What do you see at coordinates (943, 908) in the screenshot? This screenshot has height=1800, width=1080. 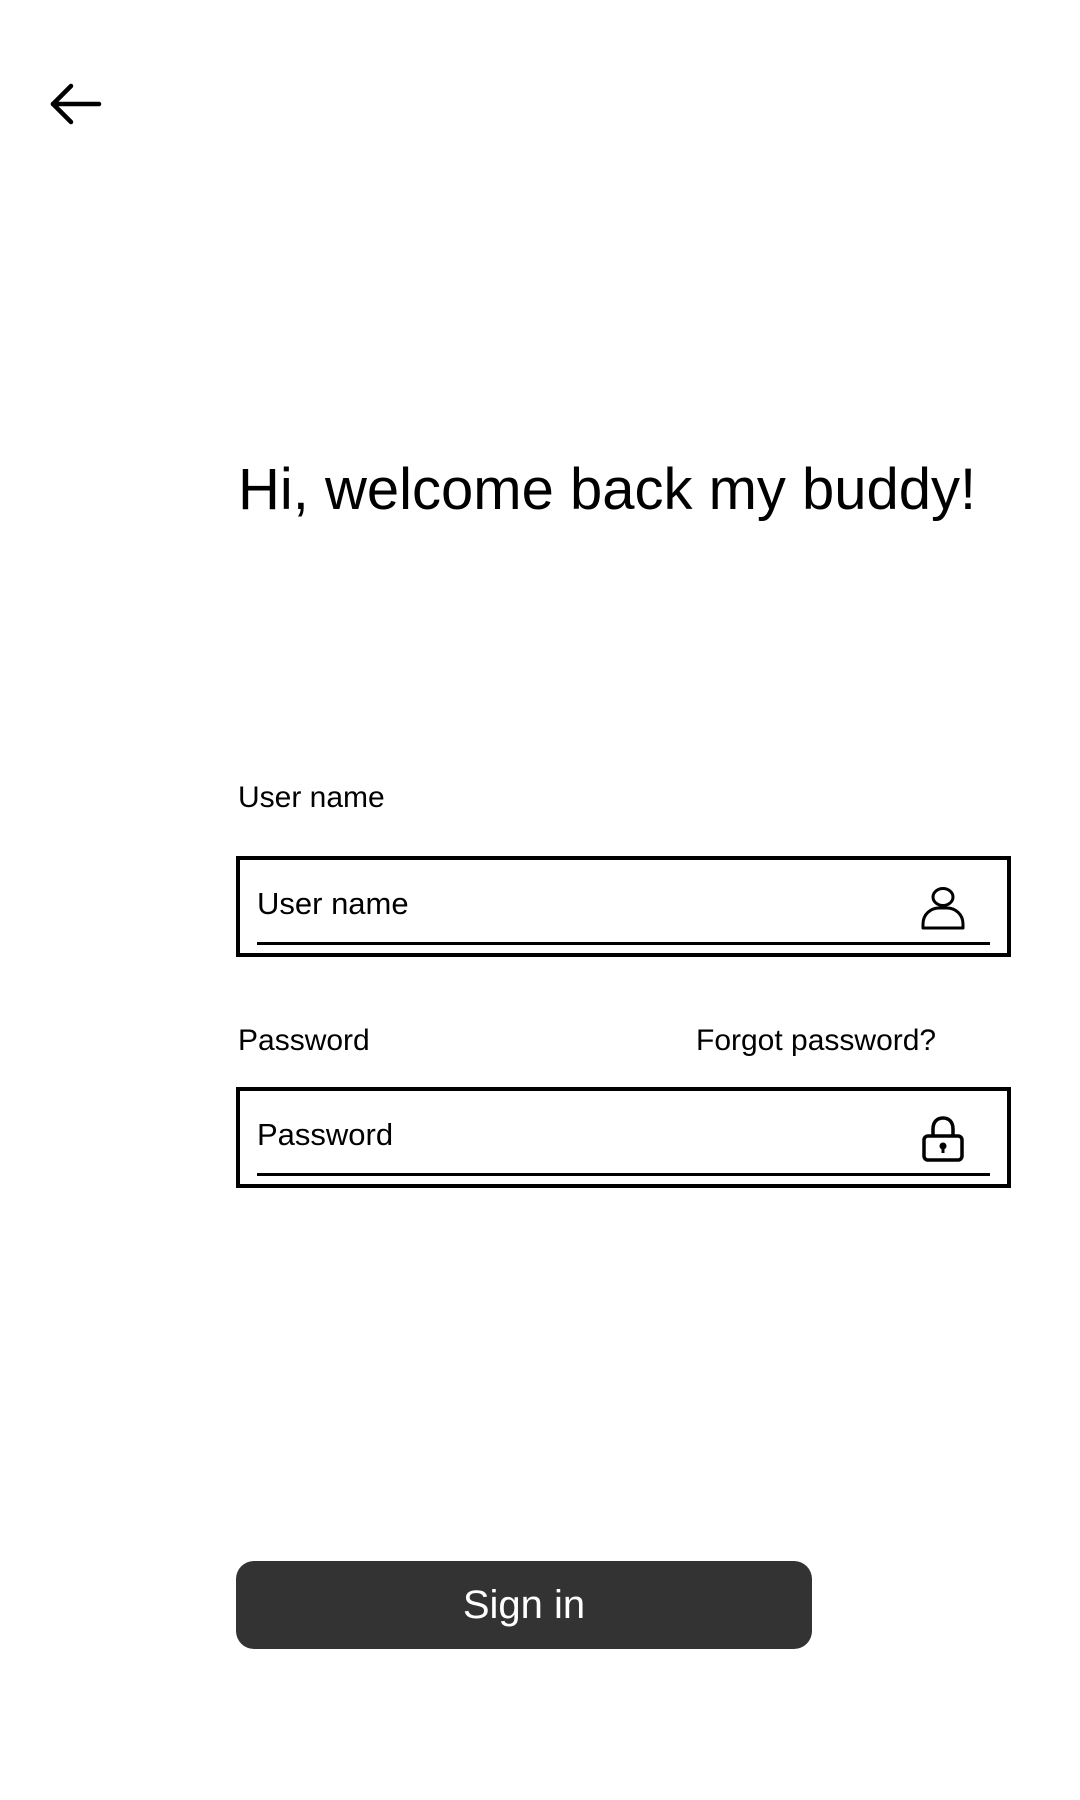 I see `user-icon` at bounding box center [943, 908].